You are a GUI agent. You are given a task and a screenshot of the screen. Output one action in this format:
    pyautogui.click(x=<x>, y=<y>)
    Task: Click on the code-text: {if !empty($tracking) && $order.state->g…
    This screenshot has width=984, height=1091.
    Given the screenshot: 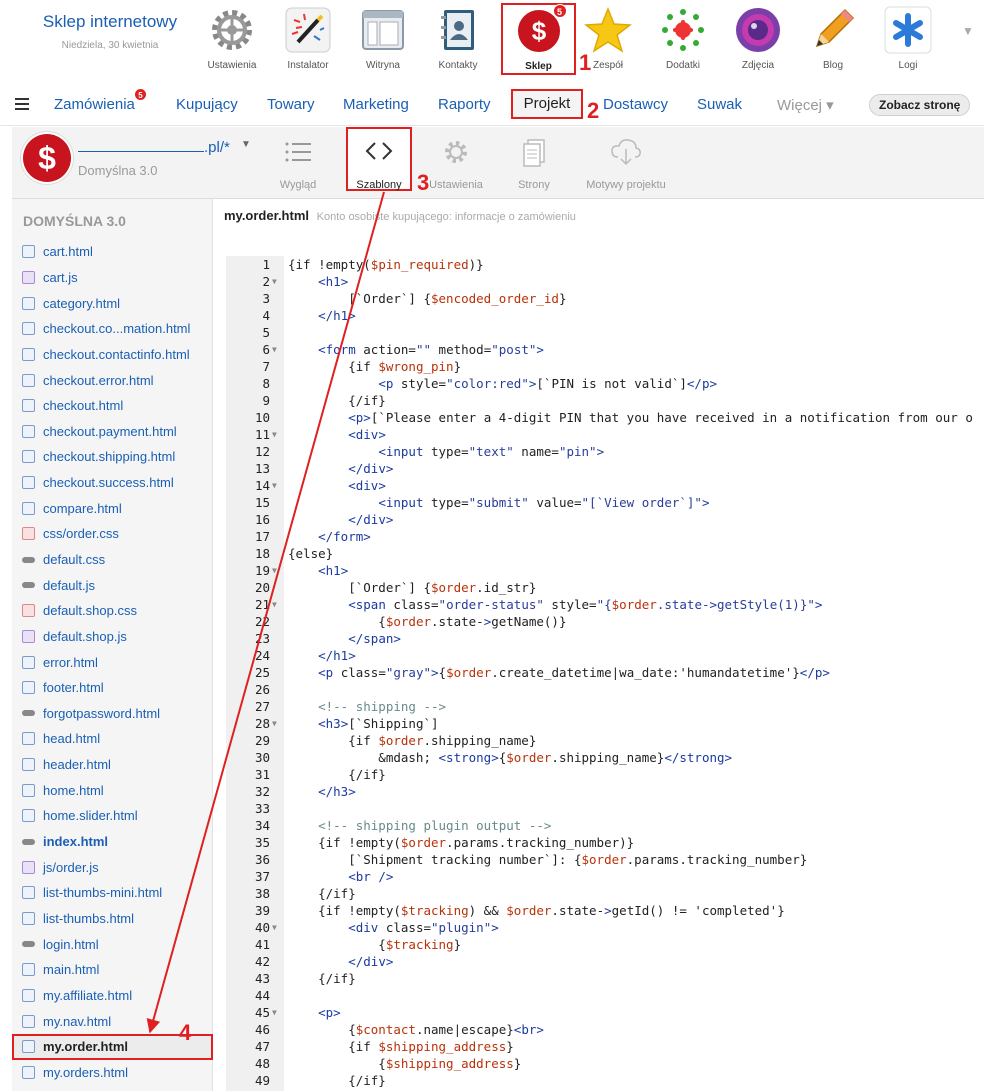 What is the action you would take?
    pyautogui.click(x=536, y=910)
    